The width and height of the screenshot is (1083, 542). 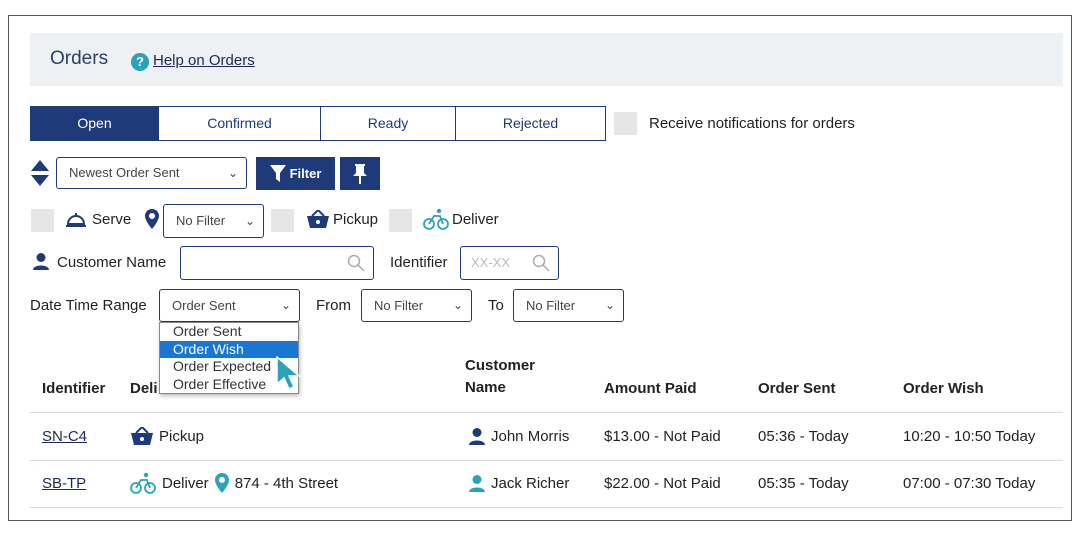 I want to click on delivery-address: 874 - 4th Street, so click(x=286, y=483).